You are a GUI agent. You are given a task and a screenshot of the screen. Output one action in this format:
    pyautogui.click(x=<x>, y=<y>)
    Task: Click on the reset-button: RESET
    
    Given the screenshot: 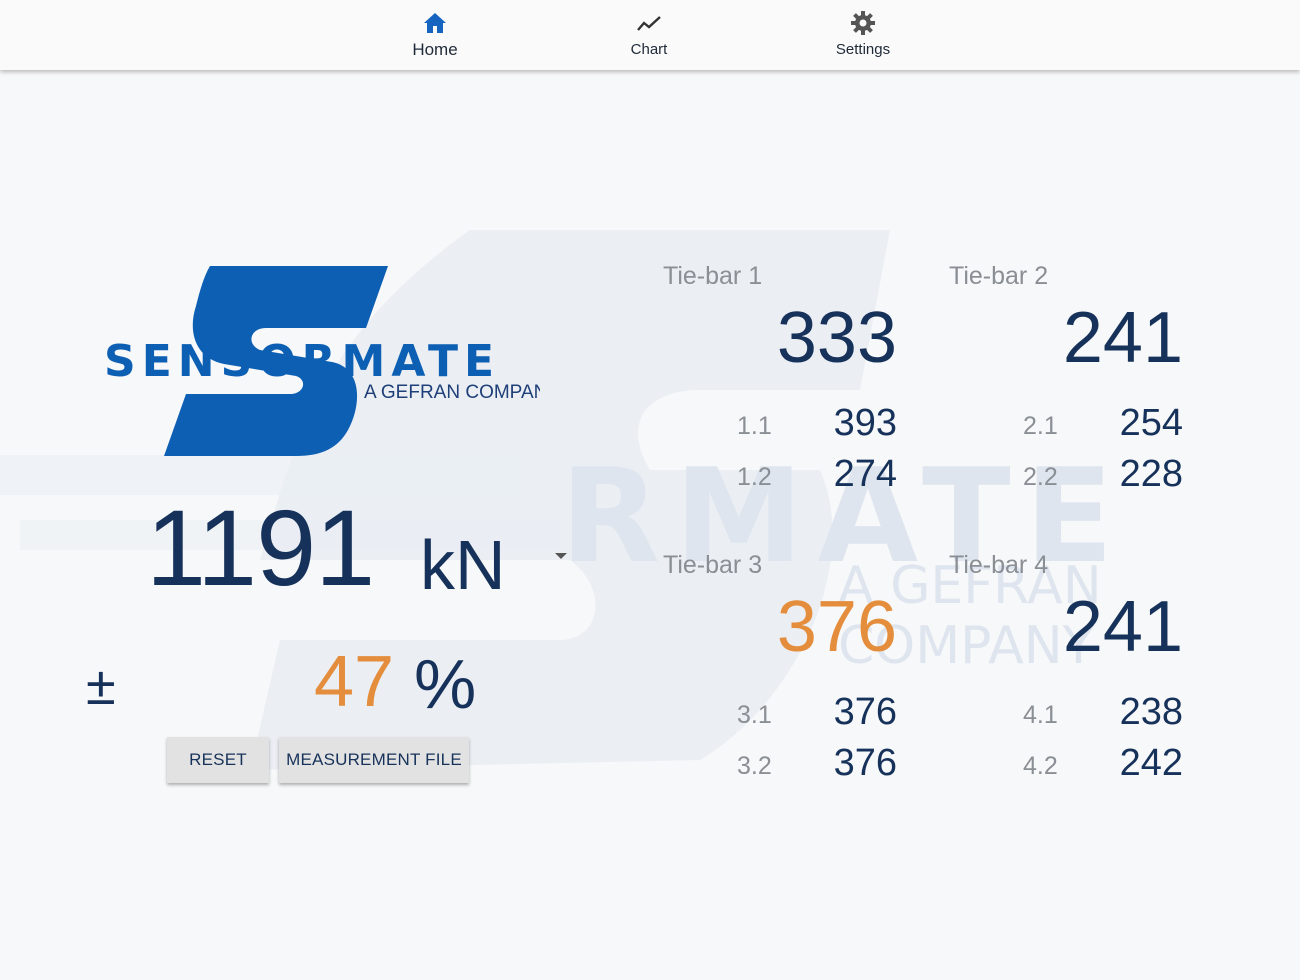 What is the action you would take?
    pyautogui.click(x=218, y=760)
    